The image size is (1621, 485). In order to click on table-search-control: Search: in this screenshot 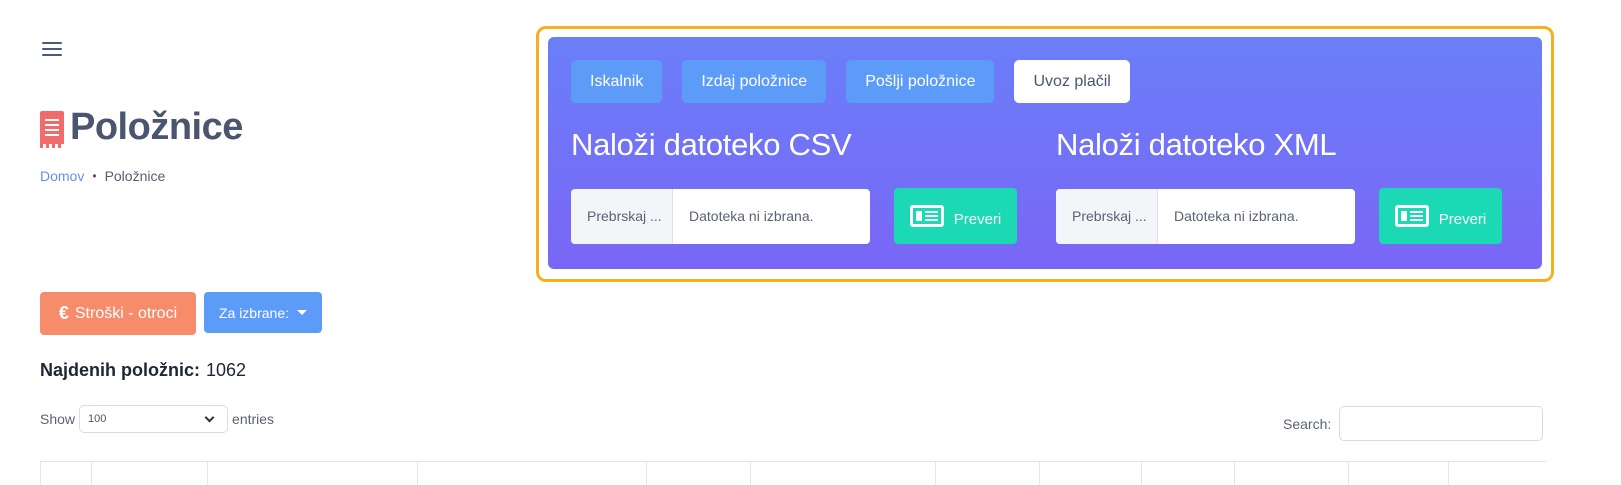, I will do `click(1413, 423)`.